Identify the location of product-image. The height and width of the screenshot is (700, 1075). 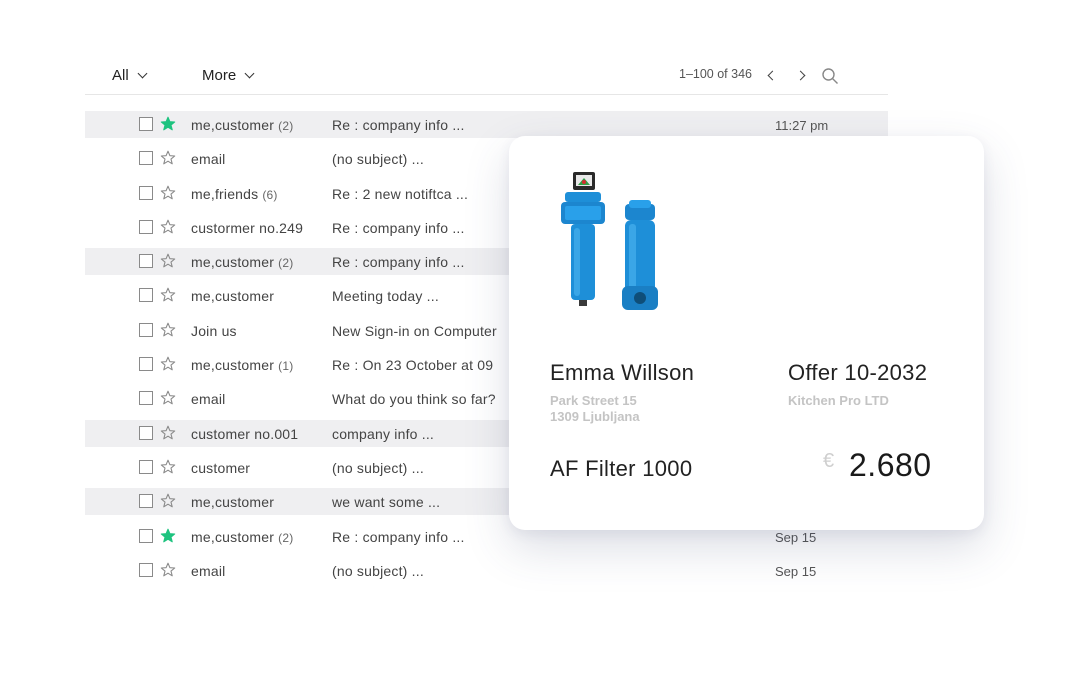
(609, 241).